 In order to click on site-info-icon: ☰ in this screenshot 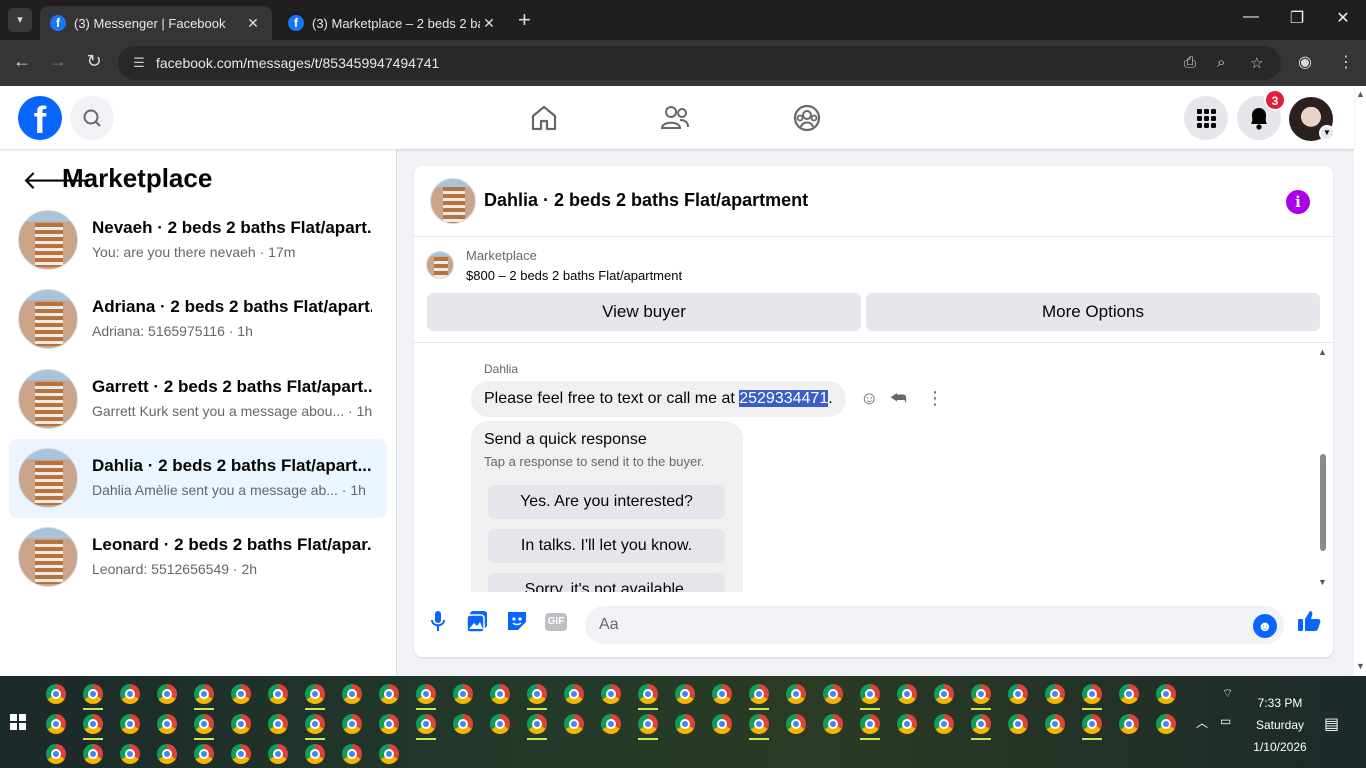, I will do `click(139, 63)`.